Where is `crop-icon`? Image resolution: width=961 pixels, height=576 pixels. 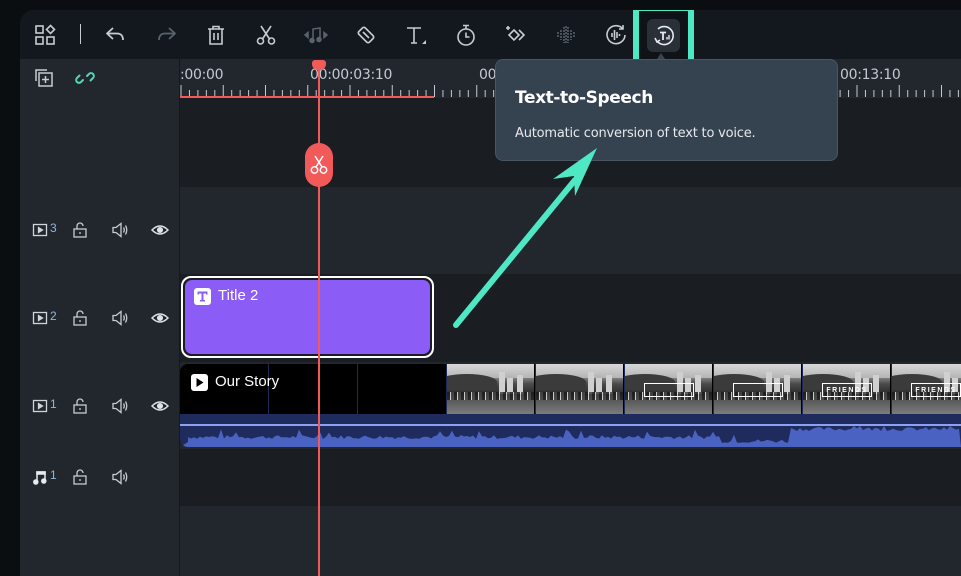 crop-icon is located at coordinates (366, 35).